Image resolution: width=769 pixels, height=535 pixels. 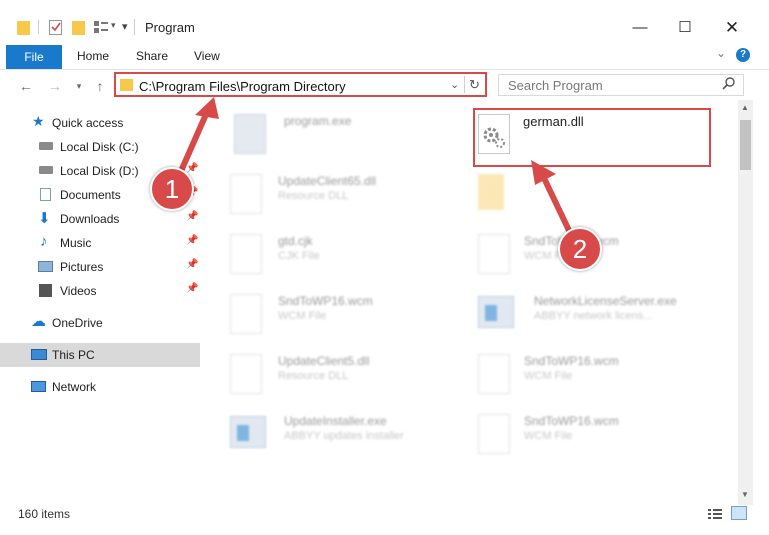 What do you see at coordinates (376, 170) in the screenshot?
I see `annotation-arrows` at bounding box center [376, 170].